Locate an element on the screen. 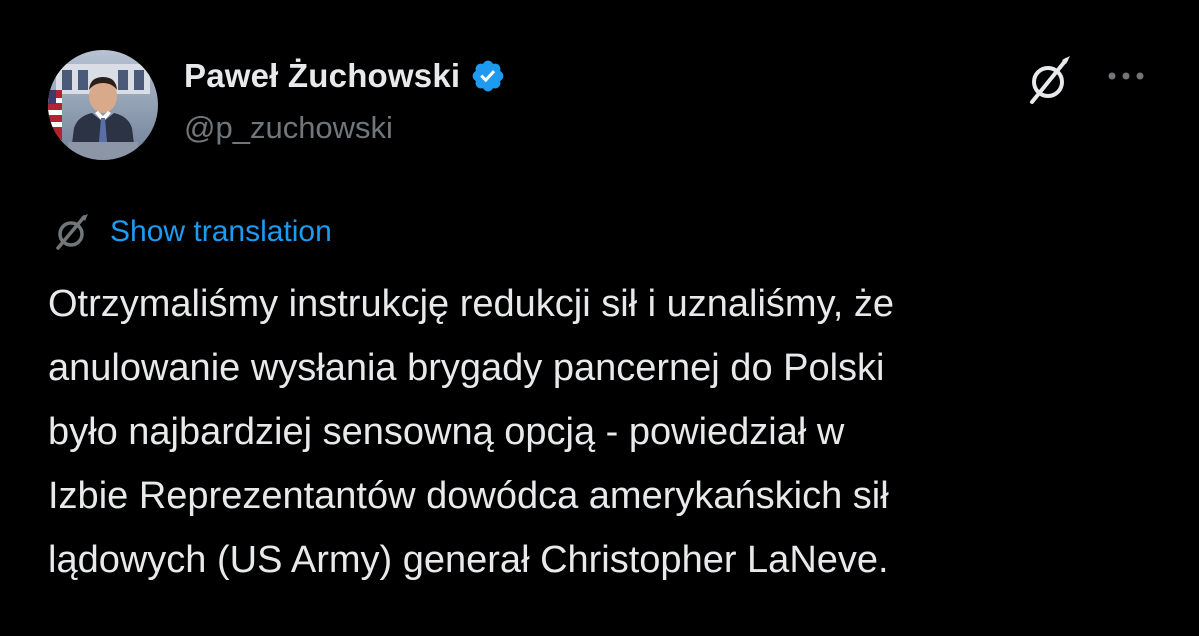 The height and width of the screenshot is (636, 1199). avatar-image is located at coordinates (103, 105).